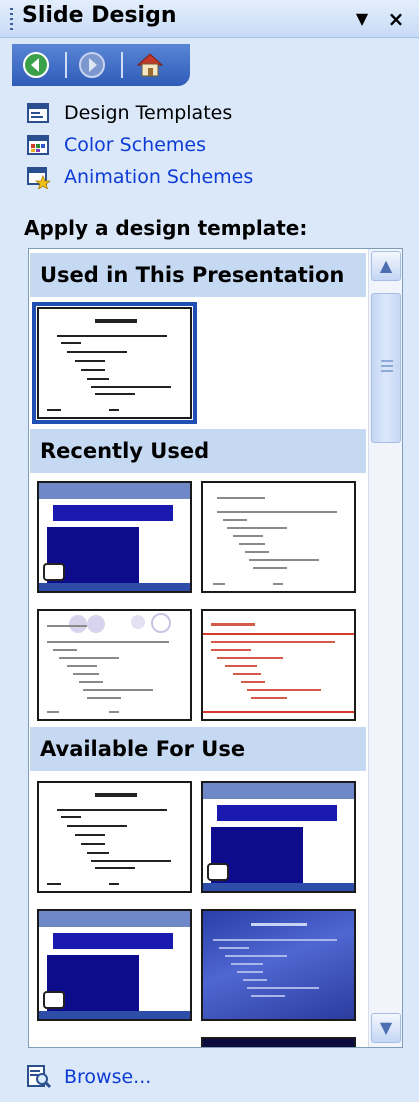  Describe the element at coordinates (99, 15) in the screenshot. I see `pane-title: Slide Design` at that location.